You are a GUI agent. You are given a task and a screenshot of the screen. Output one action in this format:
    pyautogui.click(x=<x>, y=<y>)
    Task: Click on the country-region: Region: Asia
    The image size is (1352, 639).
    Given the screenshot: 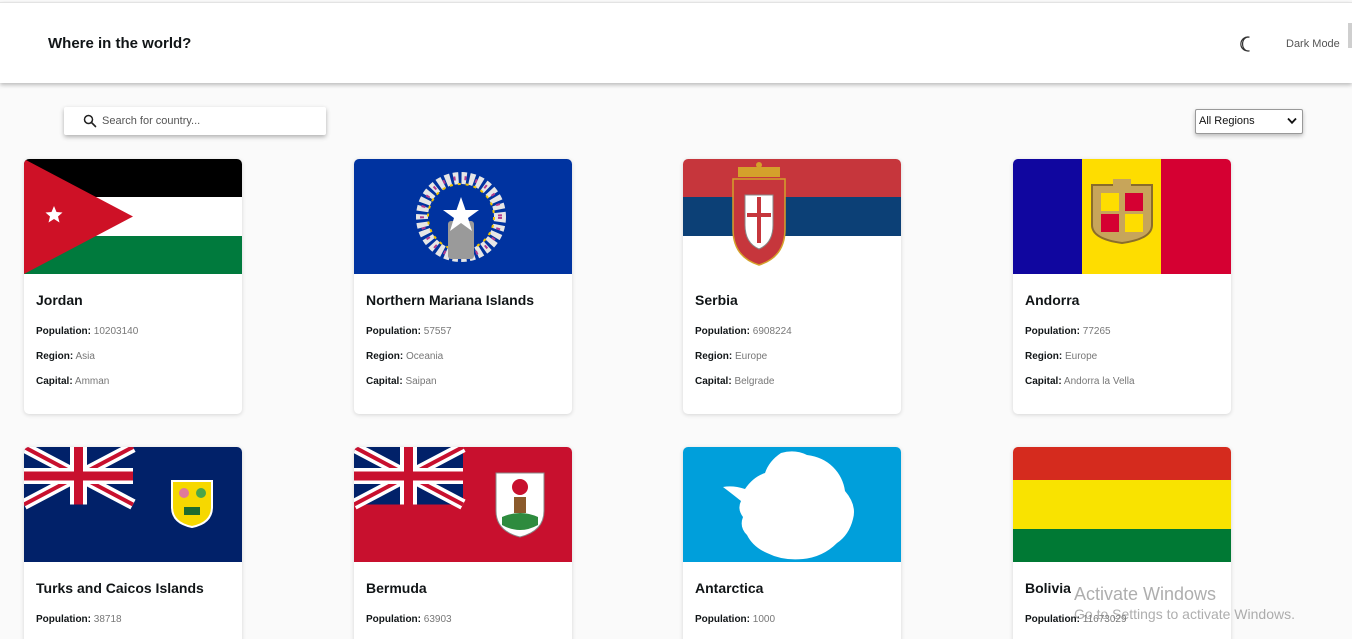 What is the action you would take?
    pyautogui.click(x=65, y=356)
    